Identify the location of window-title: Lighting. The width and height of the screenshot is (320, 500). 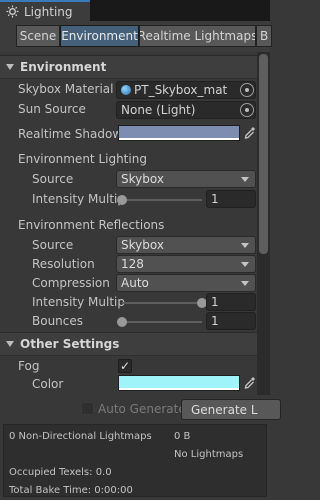
(48, 11).